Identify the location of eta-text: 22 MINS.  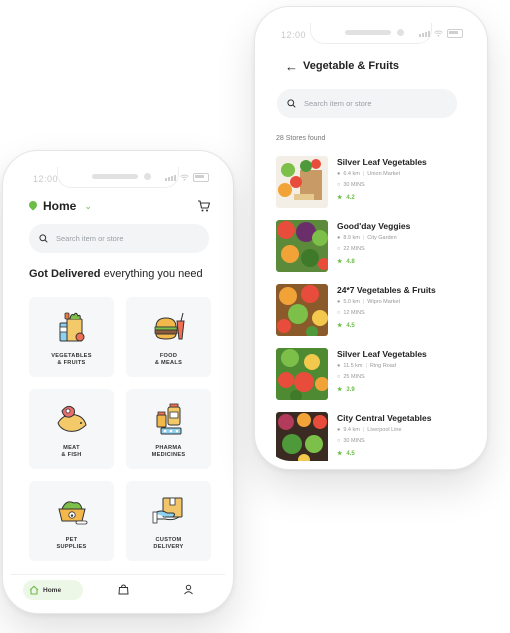
(354, 249).